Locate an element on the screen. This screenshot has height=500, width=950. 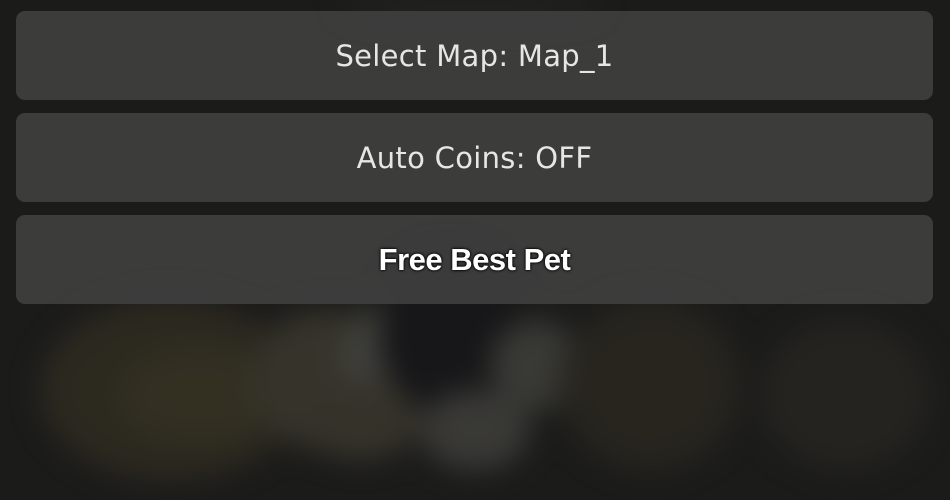
select-map-label: Select Map: Map_1 is located at coordinates (474, 55).